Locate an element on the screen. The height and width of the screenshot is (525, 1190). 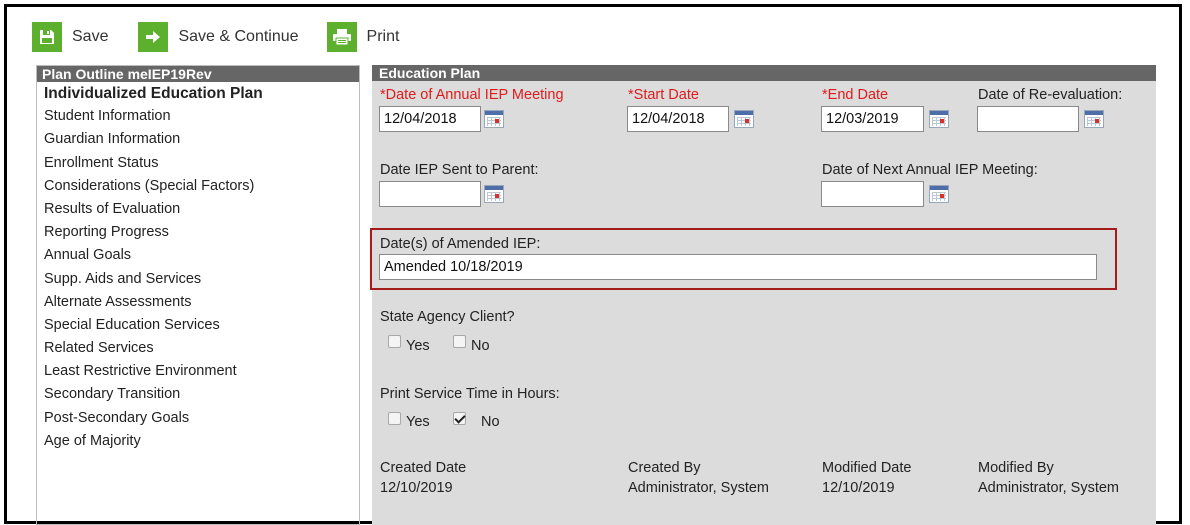
outline-item: Least Restrictive Environment is located at coordinates (201, 371).